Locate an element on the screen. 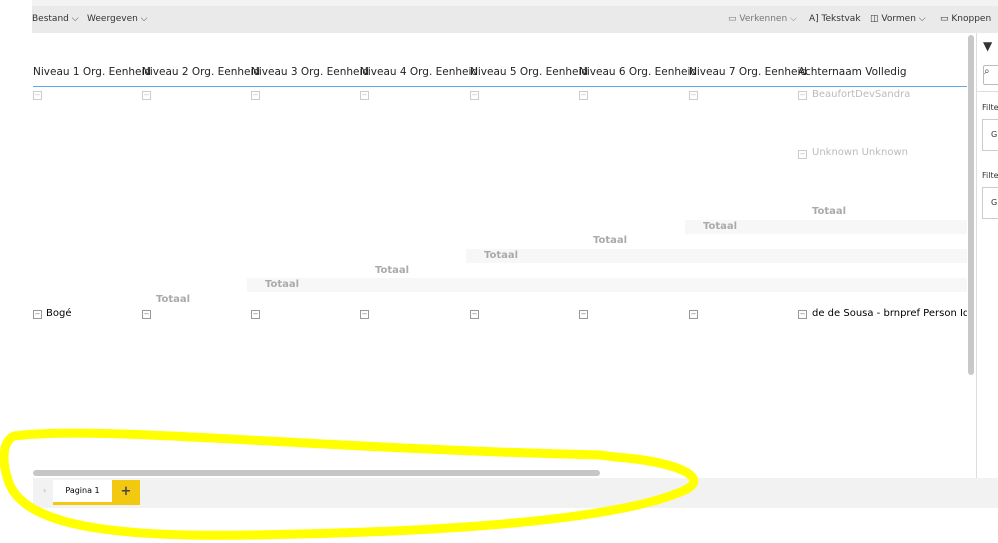 This screenshot has height=543, width=998. annotation-stroke is located at coordinates (349, 484).